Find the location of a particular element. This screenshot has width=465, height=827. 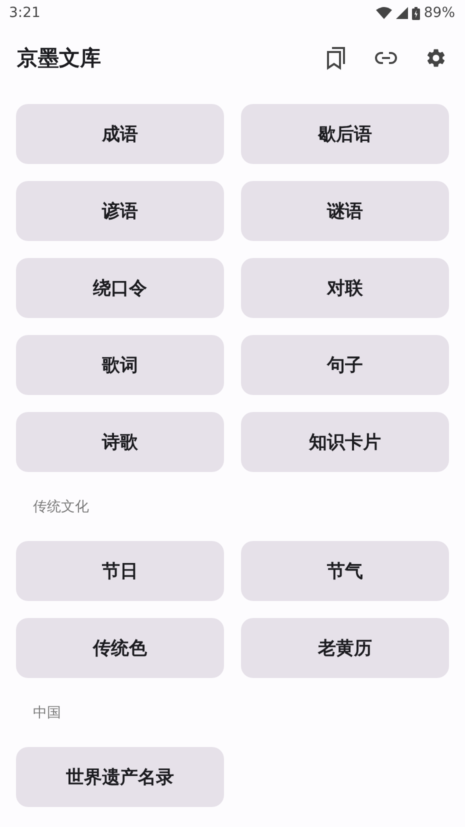

category-tile: 对联 is located at coordinates (345, 288).